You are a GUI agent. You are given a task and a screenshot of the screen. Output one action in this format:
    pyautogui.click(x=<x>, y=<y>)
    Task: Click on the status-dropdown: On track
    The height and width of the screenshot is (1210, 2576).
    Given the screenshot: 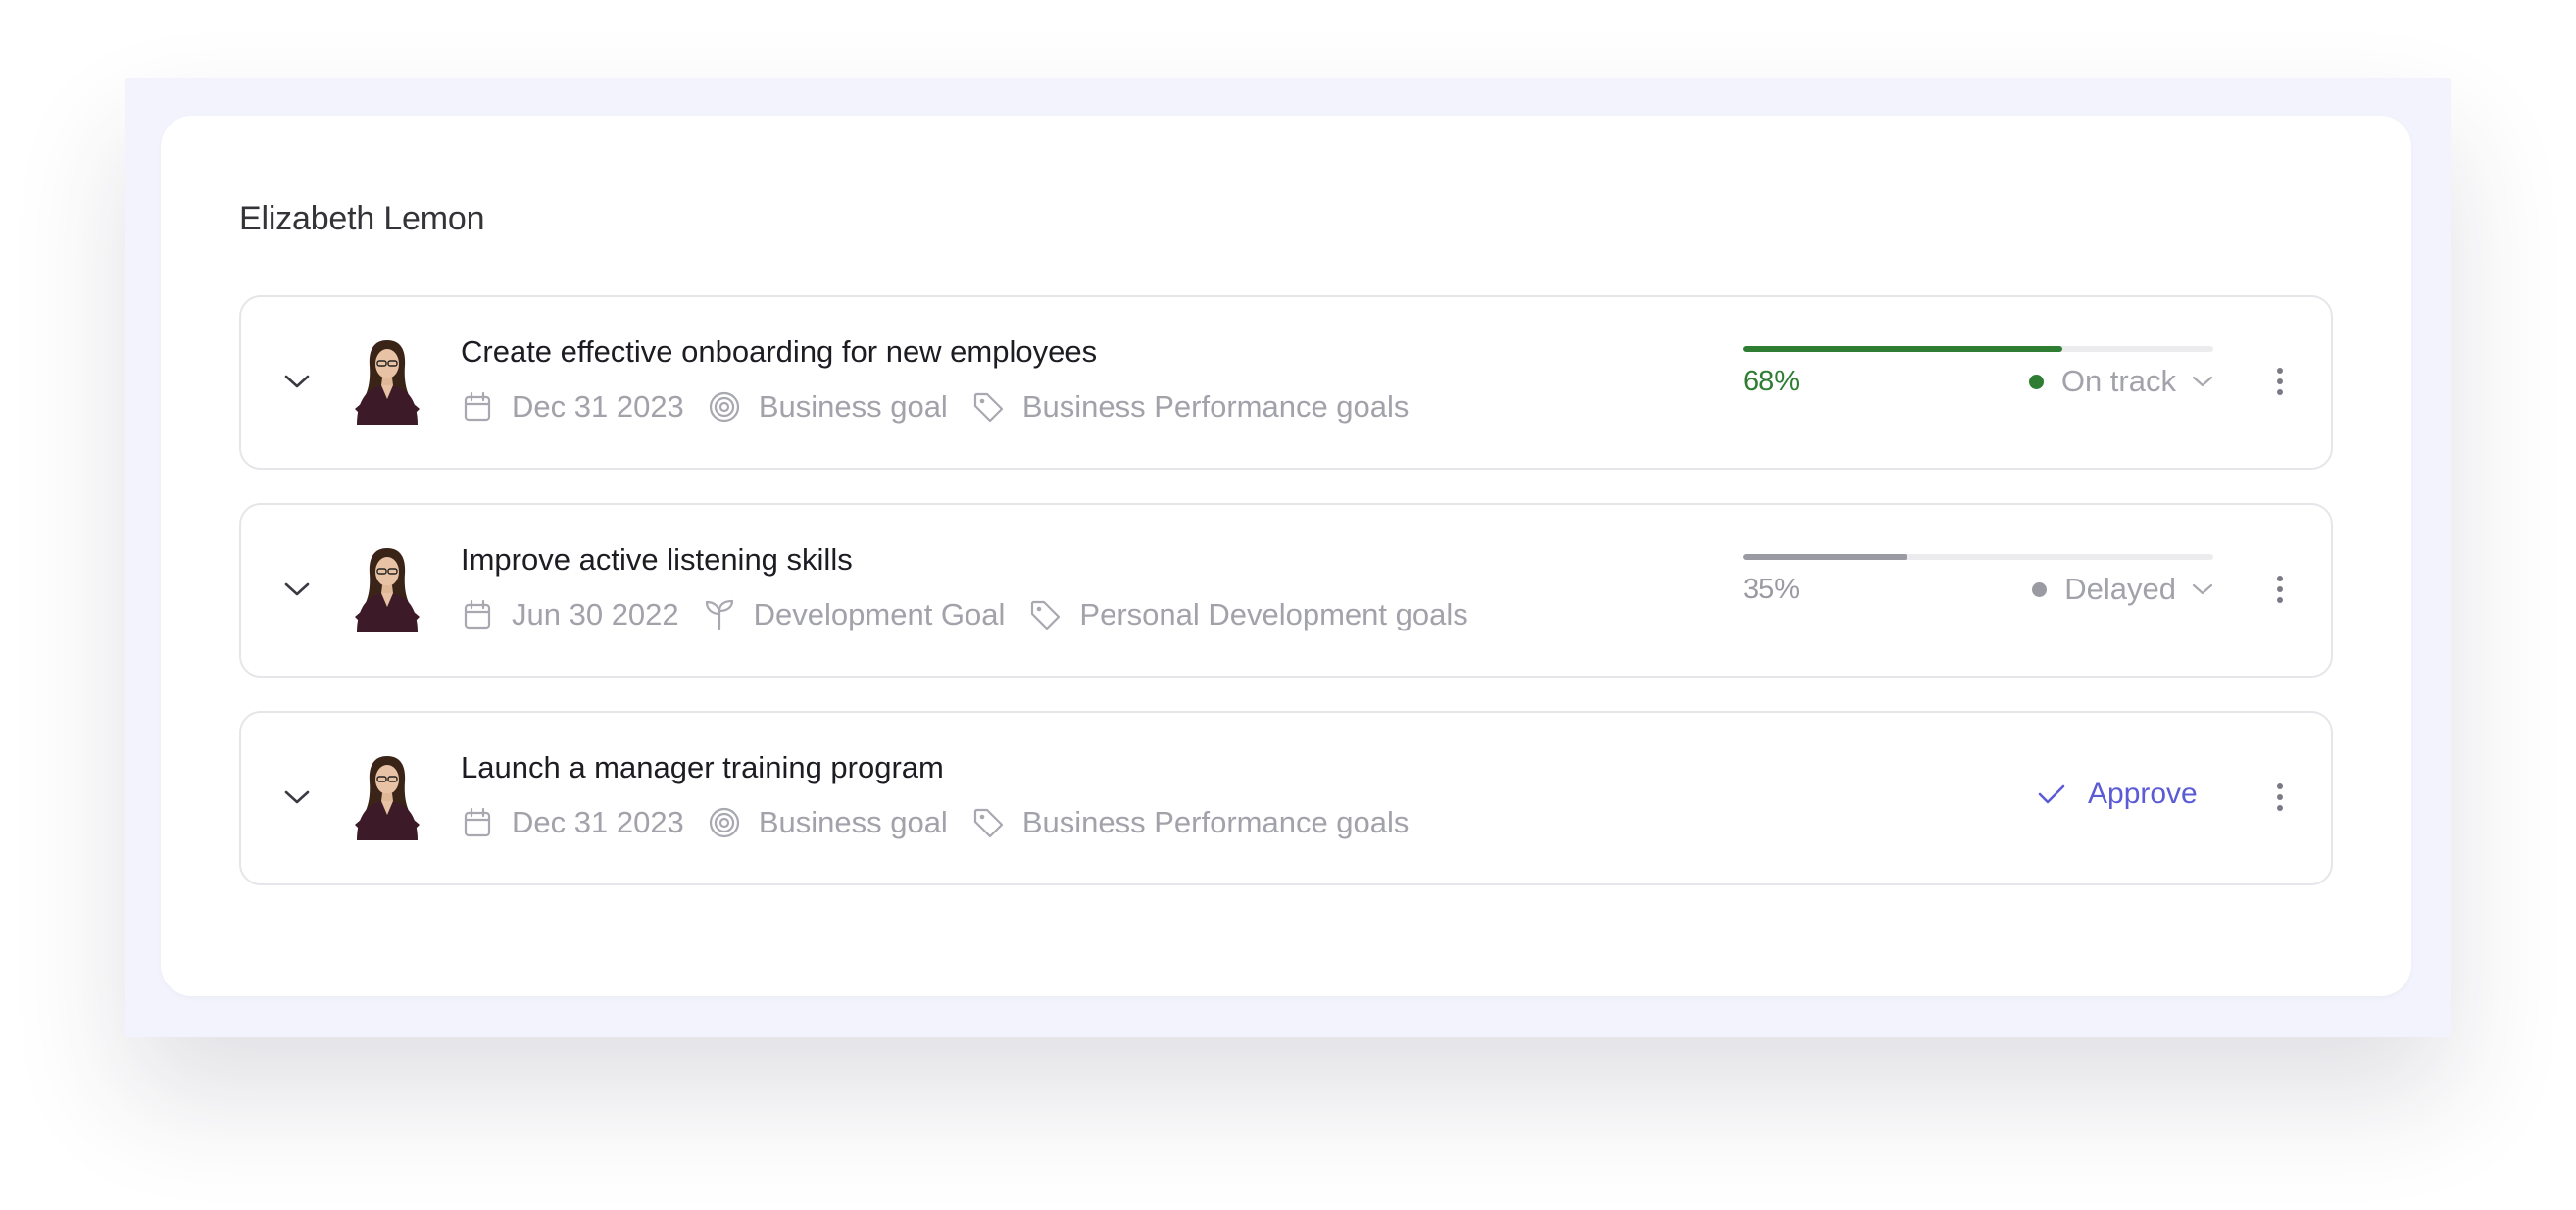 What is the action you would take?
    pyautogui.click(x=2120, y=381)
    